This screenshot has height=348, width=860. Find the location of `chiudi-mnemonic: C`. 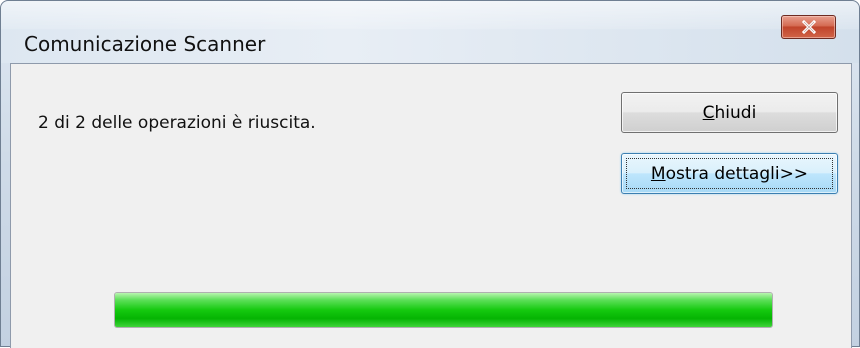

chiudi-mnemonic: C is located at coordinates (708, 112).